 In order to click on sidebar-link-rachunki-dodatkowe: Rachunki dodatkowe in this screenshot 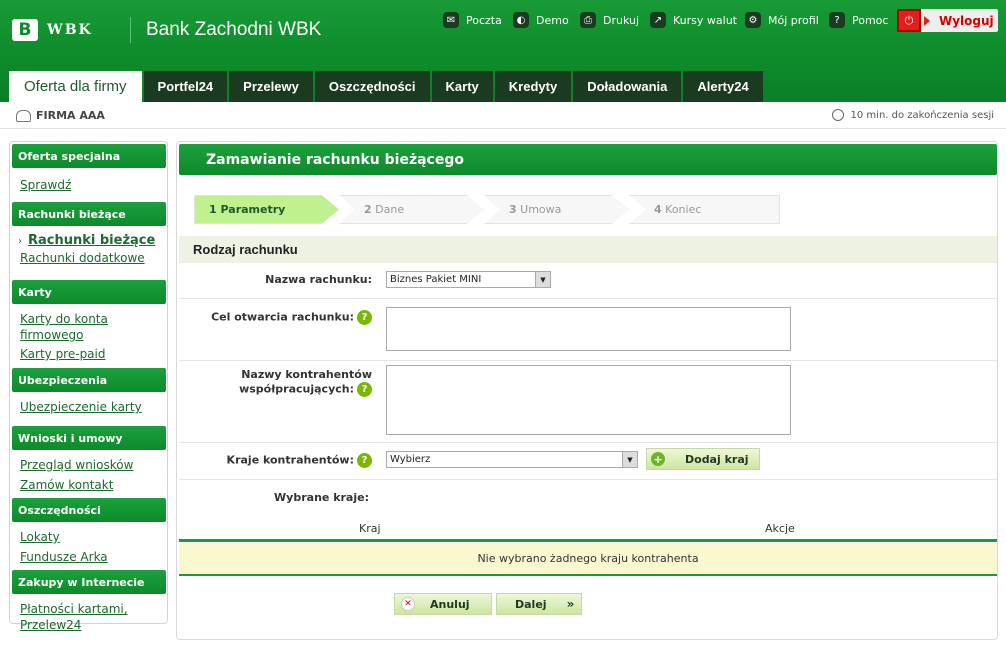, I will do `click(93, 258)`.